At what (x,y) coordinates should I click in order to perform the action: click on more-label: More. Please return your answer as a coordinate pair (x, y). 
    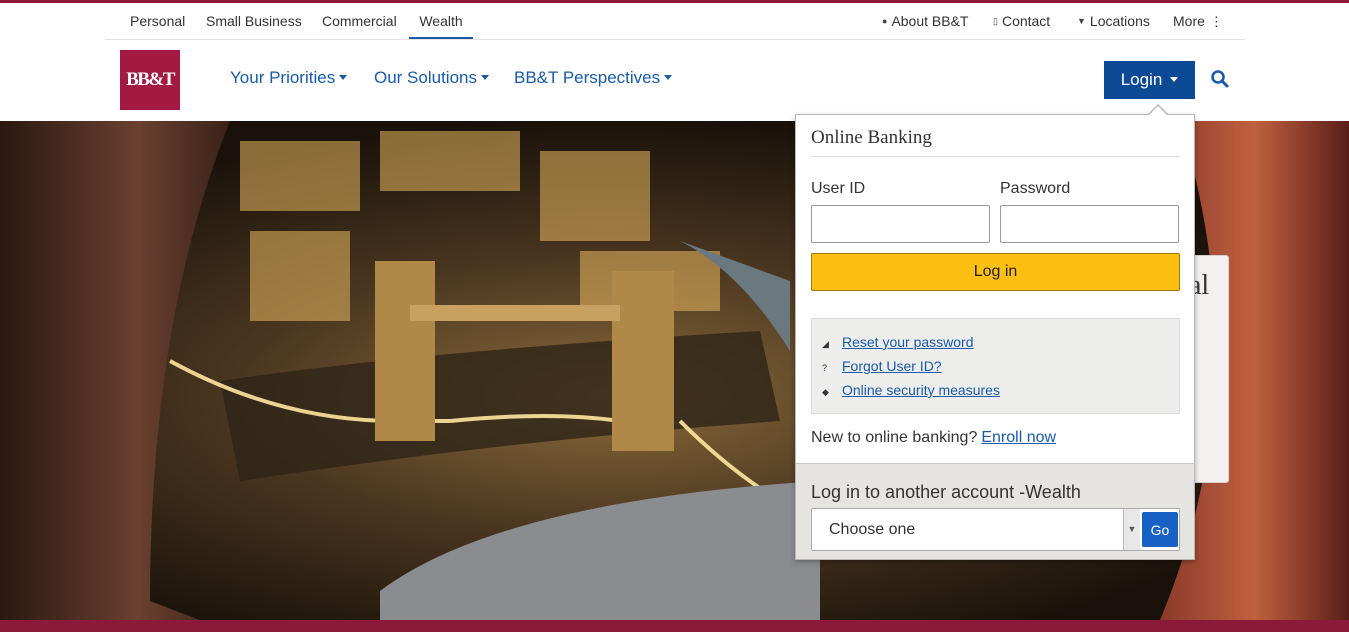
    Looking at the image, I should click on (1189, 21).